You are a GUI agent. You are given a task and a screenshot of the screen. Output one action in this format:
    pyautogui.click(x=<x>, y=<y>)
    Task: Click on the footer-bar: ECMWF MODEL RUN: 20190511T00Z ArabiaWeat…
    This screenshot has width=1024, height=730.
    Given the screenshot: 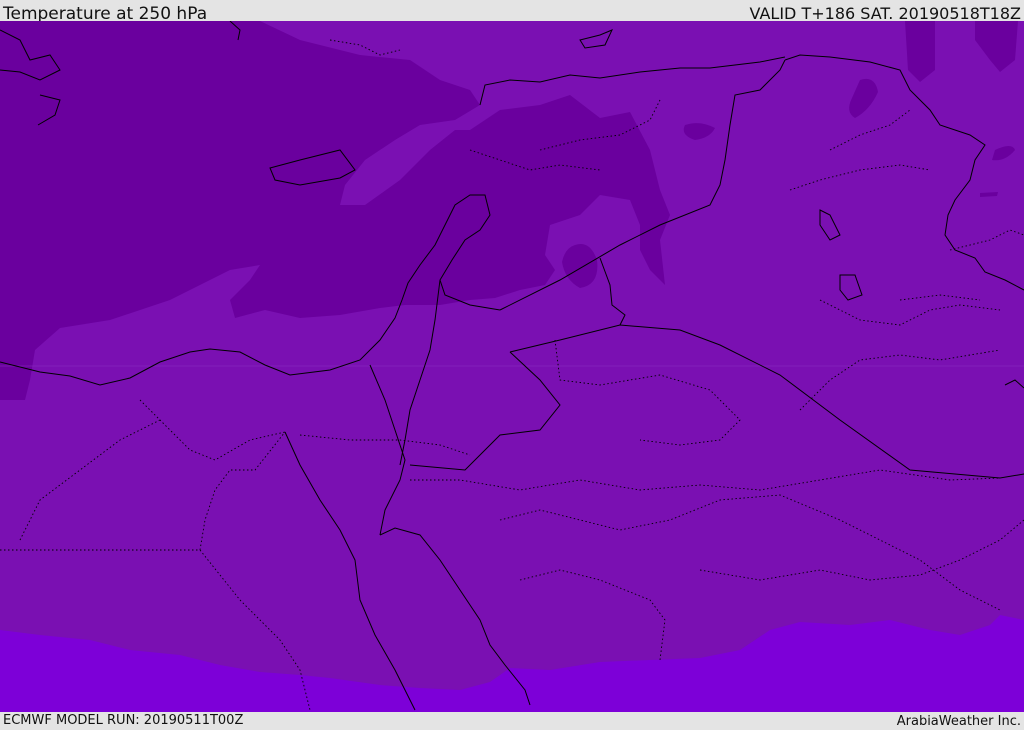 What is the action you would take?
    pyautogui.click(x=512, y=720)
    